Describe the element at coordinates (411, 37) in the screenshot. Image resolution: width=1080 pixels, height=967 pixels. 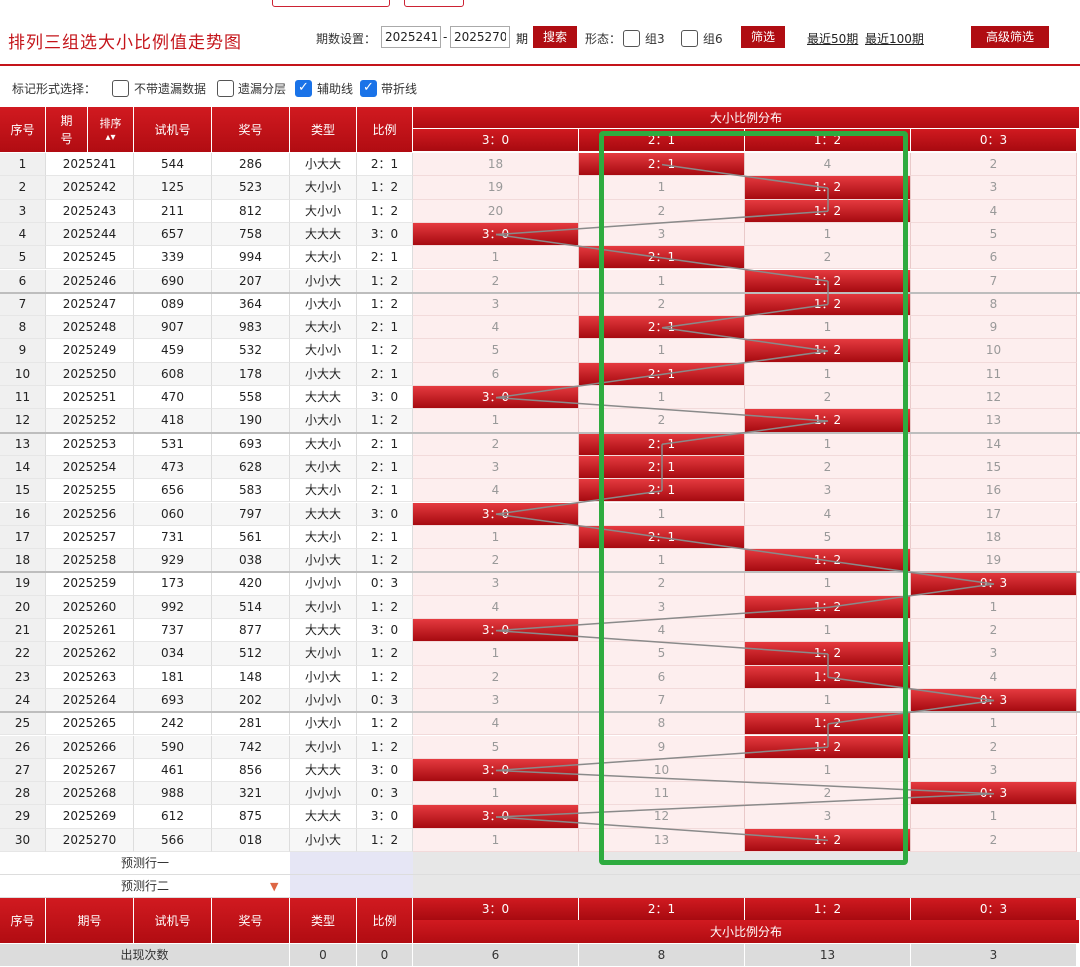
I see `period-start-input` at that location.